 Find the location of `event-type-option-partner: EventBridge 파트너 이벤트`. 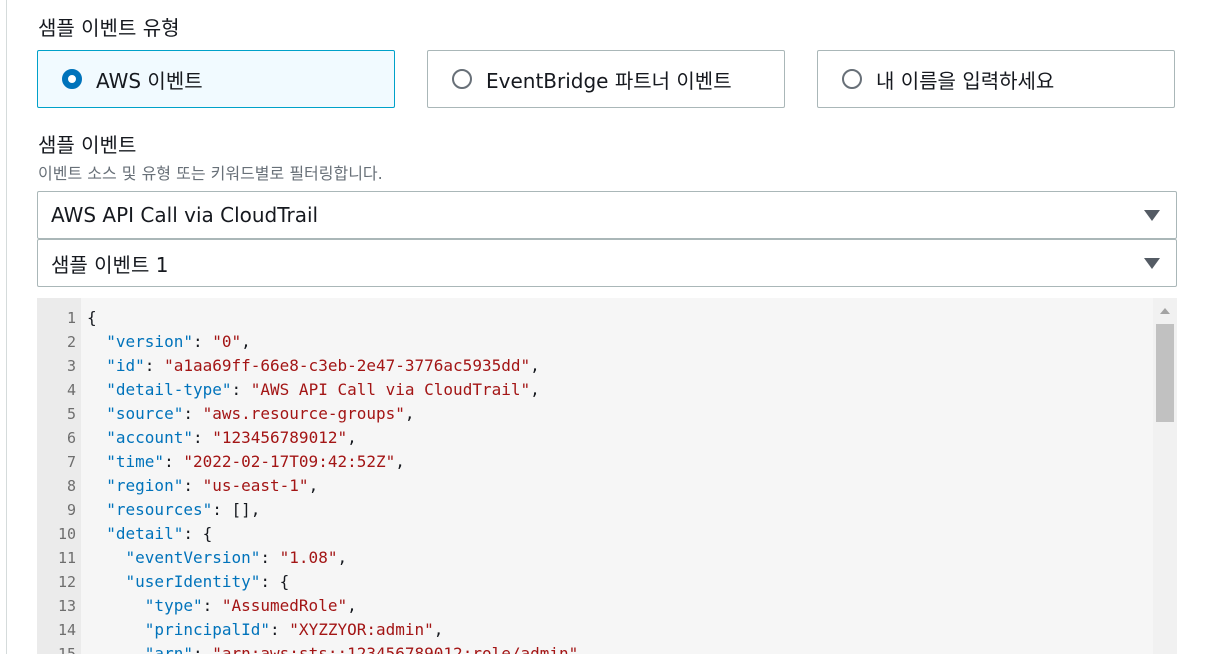

event-type-option-partner: EventBridge 파트너 이벤트 is located at coordinates (606, 79).